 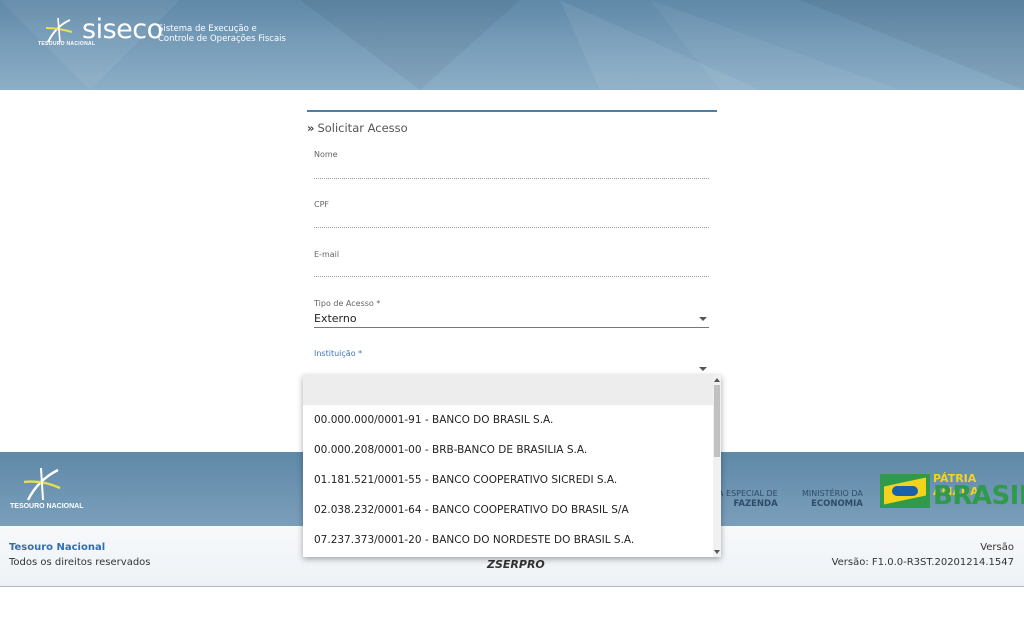 What do you see at coordinates (978, 496) in the screenshot?
I see `brasil-label: BRASIL` at bounding box center [978, 496].